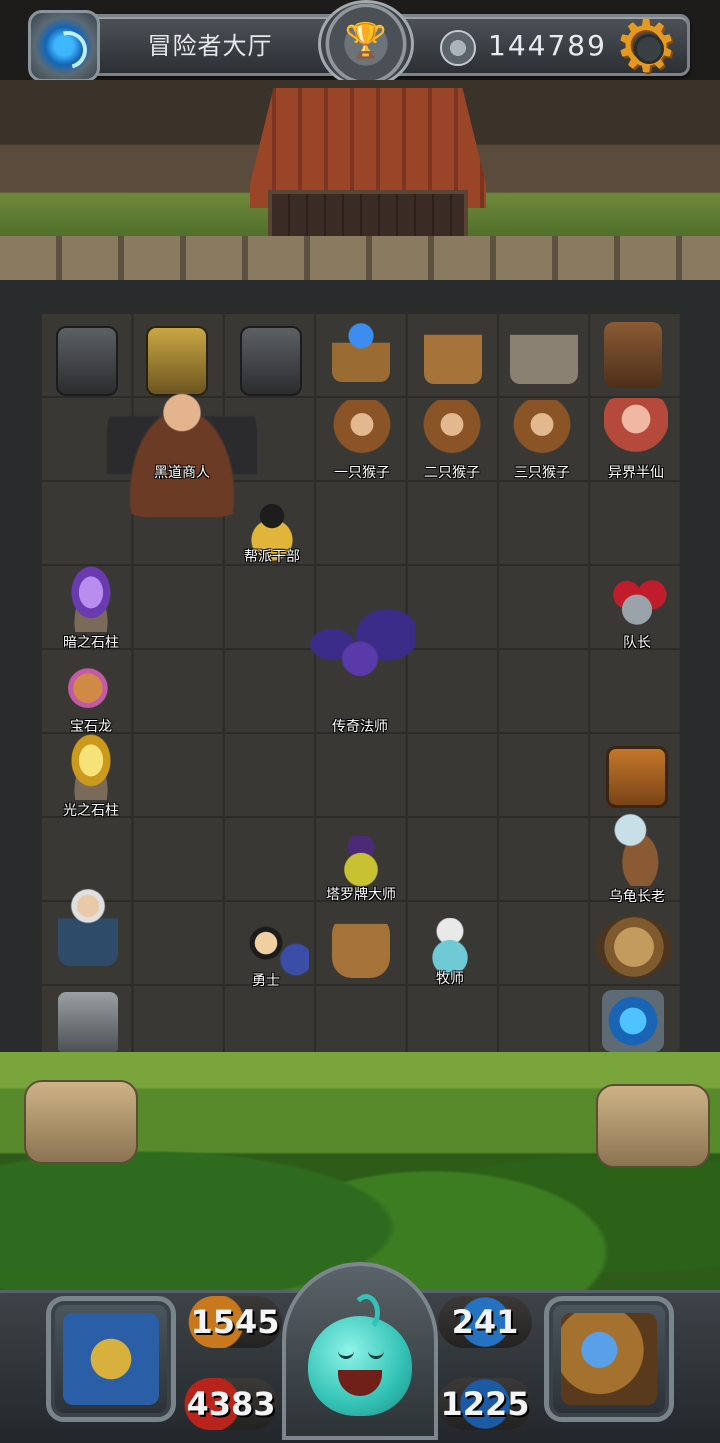 This screenshot has height=1443, width=720. Describe the element at coordinates (361, 895) in the screenshot. I see `npc-label: 塔罗牌大师` at that location.